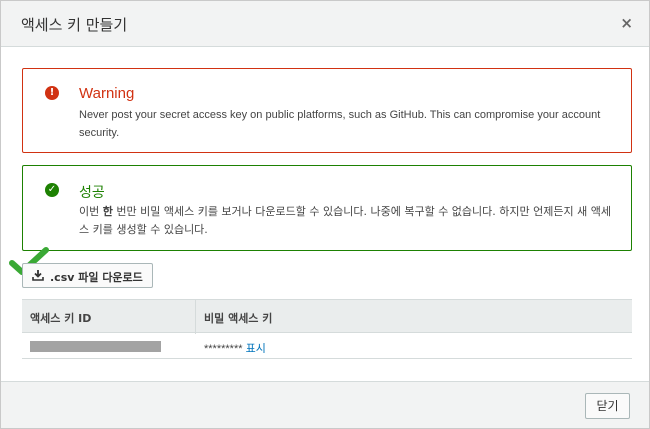  I want to click on column-header-access-key-id: 액세스 키 ID, so click(61, 318).